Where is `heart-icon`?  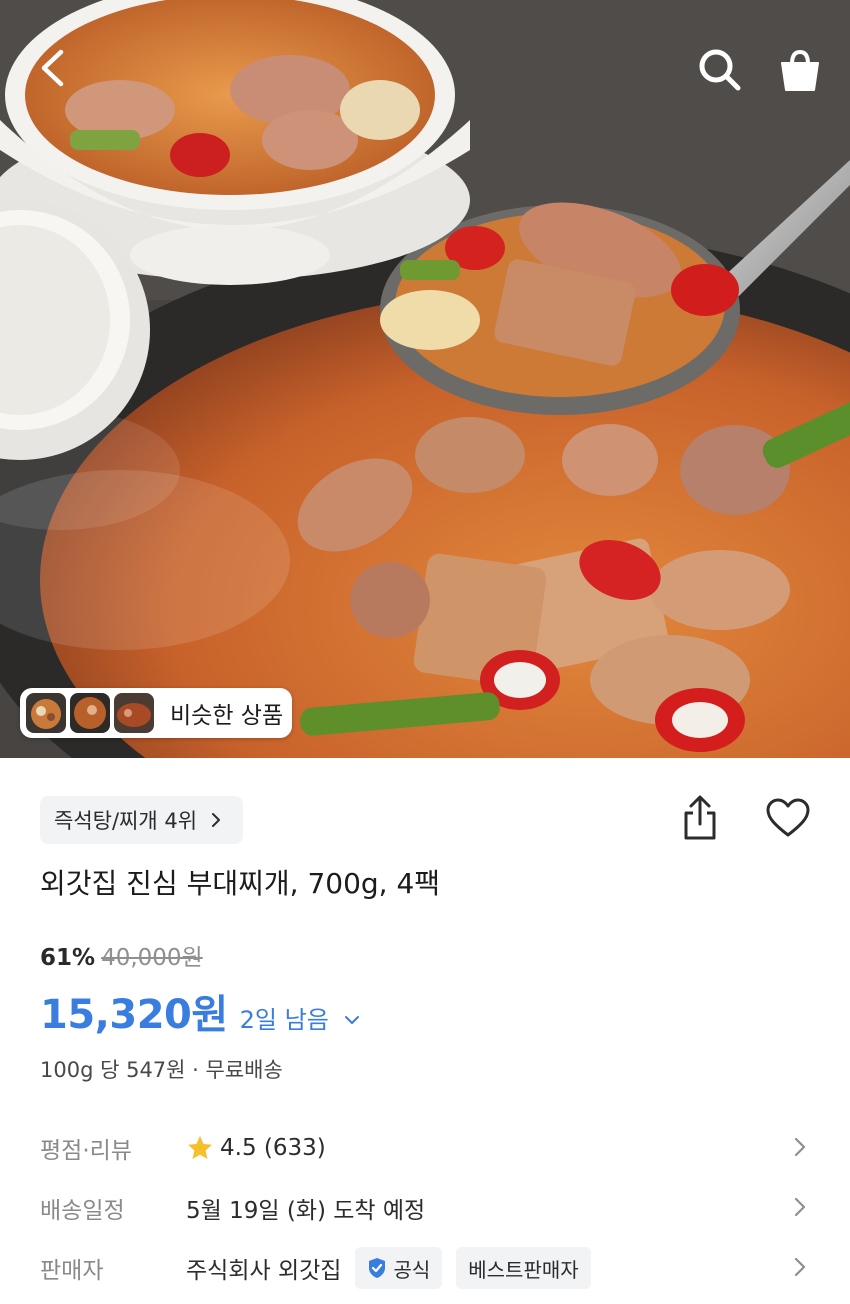 heart-icon is located at coordinates (788, 817).